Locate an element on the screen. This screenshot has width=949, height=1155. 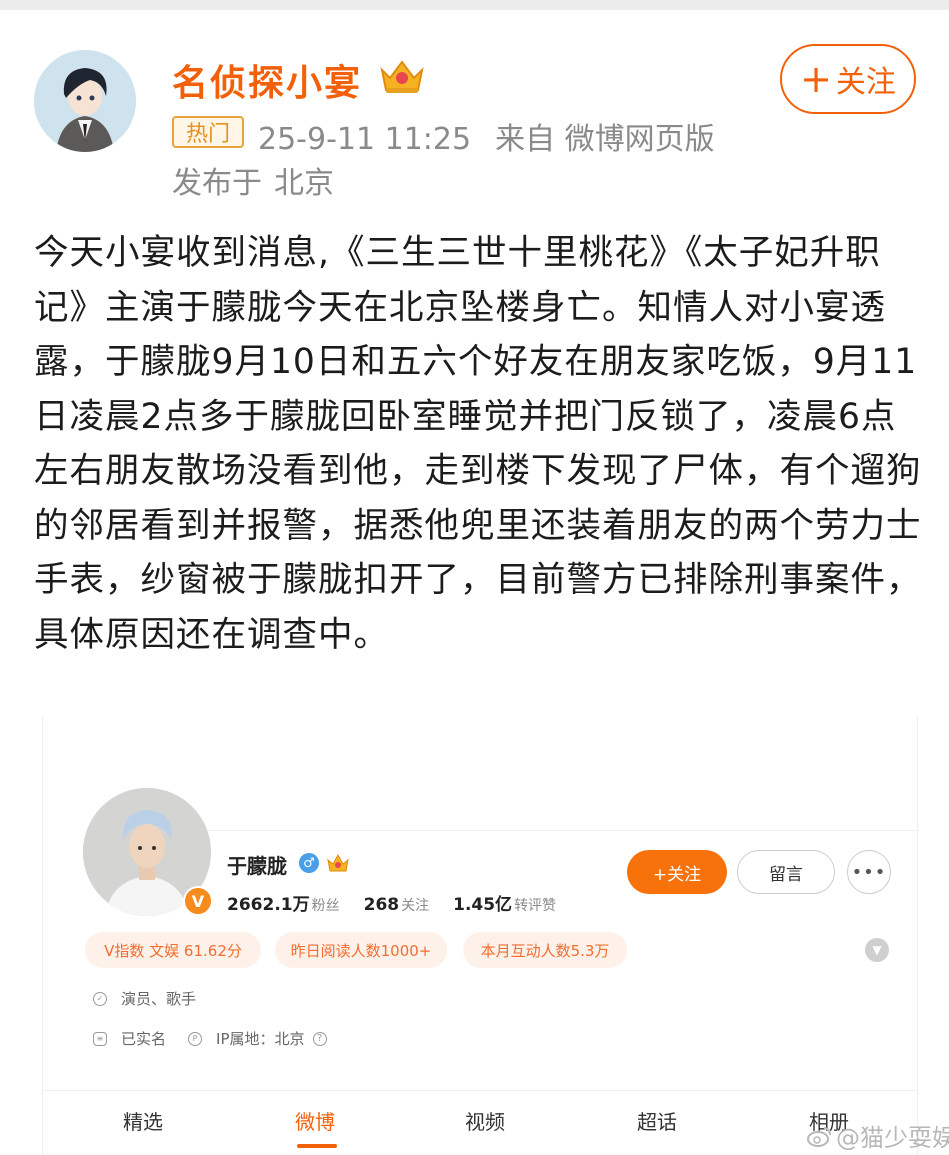
followers-count: 2662.1万 is located at coordinates (268, 905).